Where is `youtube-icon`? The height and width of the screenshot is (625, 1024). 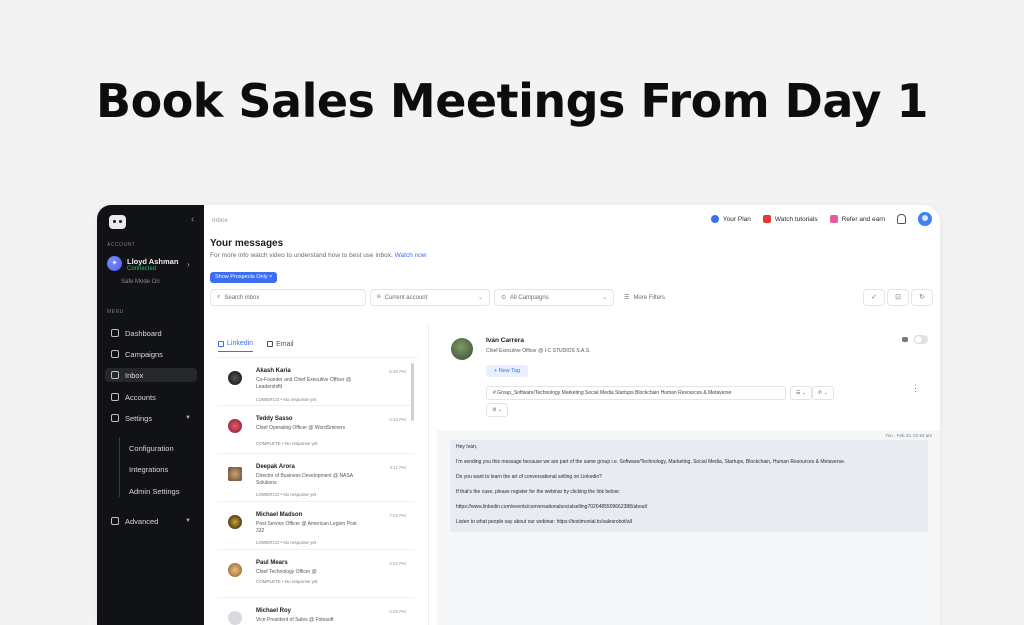 youtube-icon is located at coordinates (766, 219).